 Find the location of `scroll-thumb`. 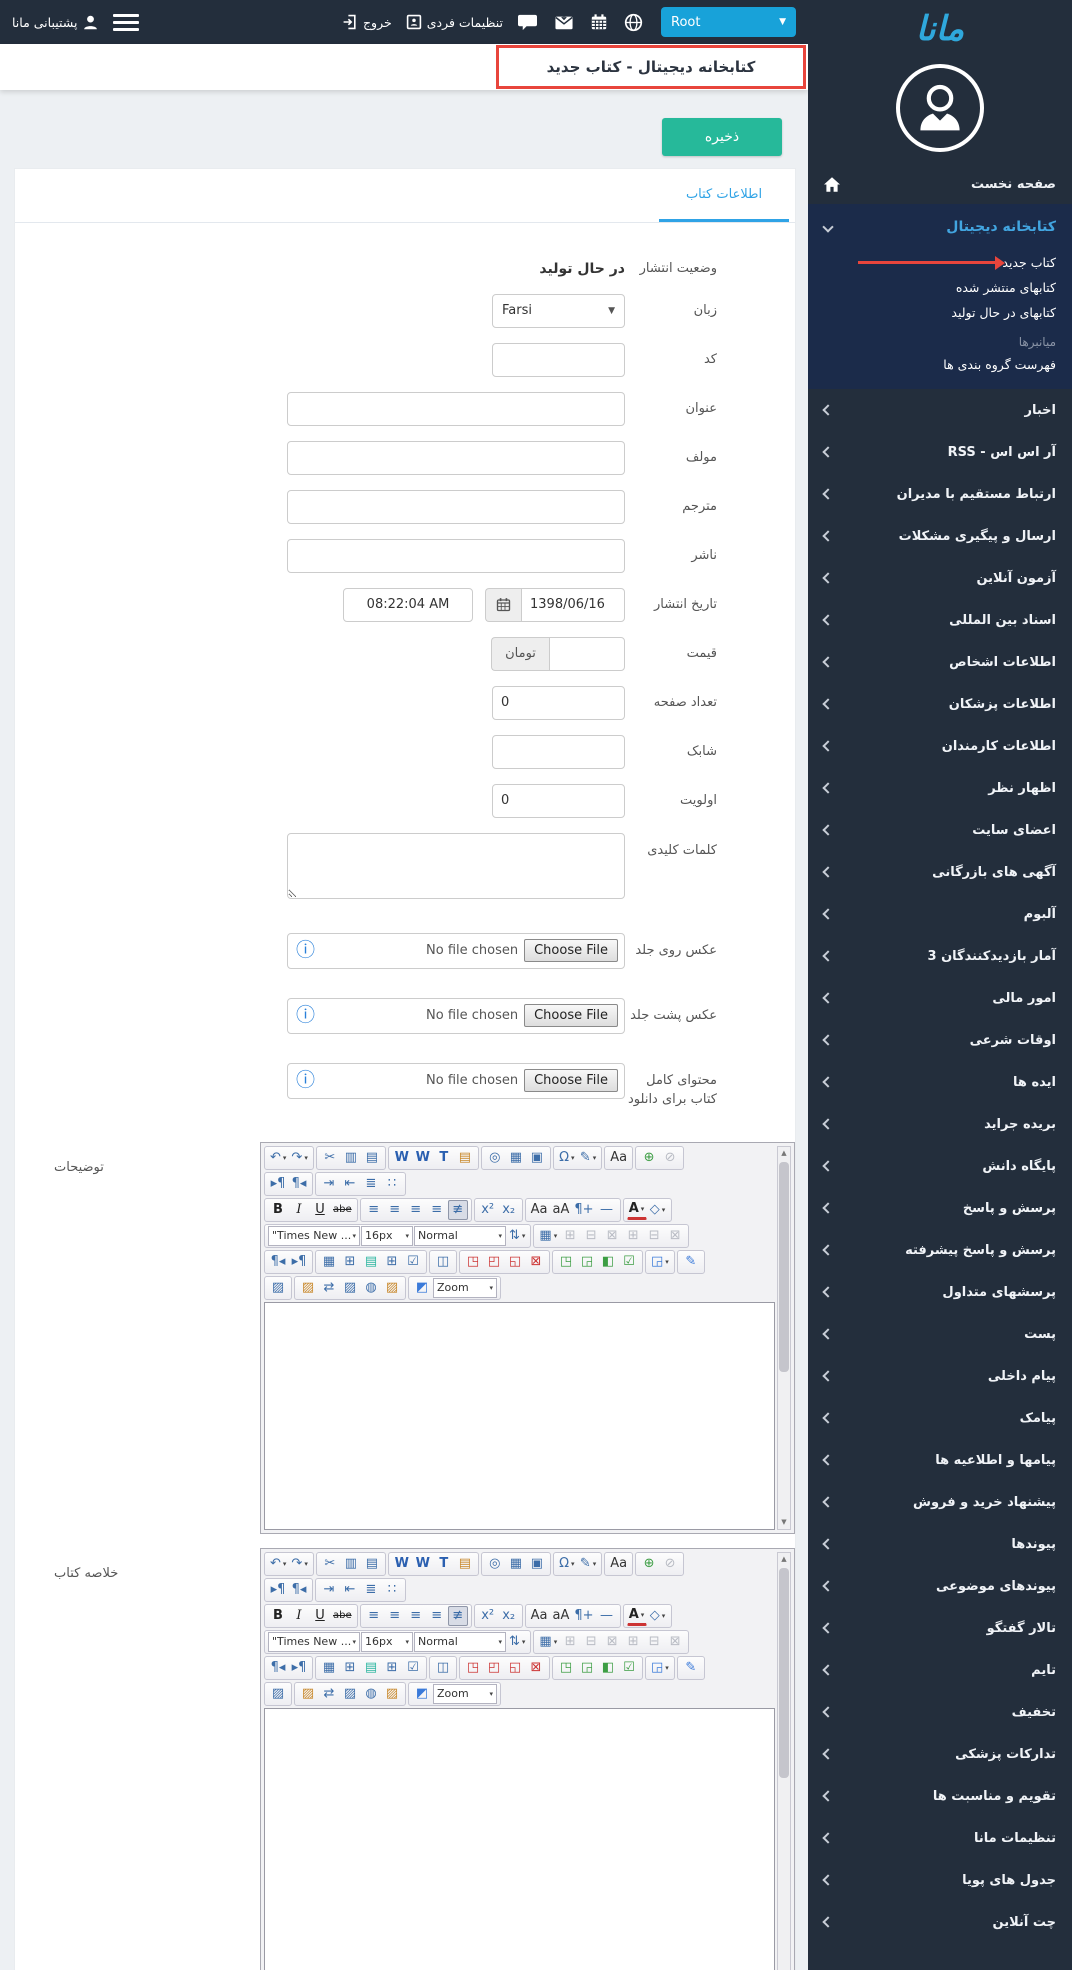

scroll-thumb is located at coordinates (784, 1266).